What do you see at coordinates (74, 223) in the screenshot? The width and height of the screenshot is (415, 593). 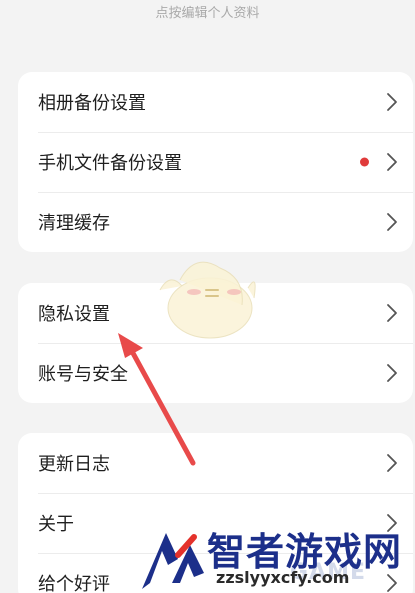 I see `row-label: 清理缓存` at bounding box center [74, 223].